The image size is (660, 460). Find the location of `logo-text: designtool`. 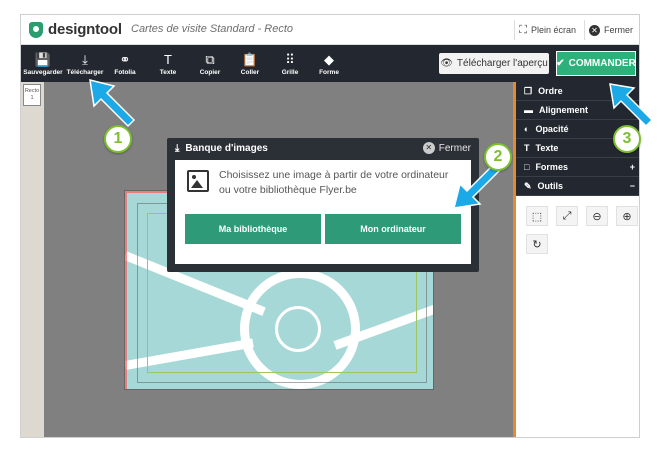

logo-text: designtool is located at coordinates (85, 29).